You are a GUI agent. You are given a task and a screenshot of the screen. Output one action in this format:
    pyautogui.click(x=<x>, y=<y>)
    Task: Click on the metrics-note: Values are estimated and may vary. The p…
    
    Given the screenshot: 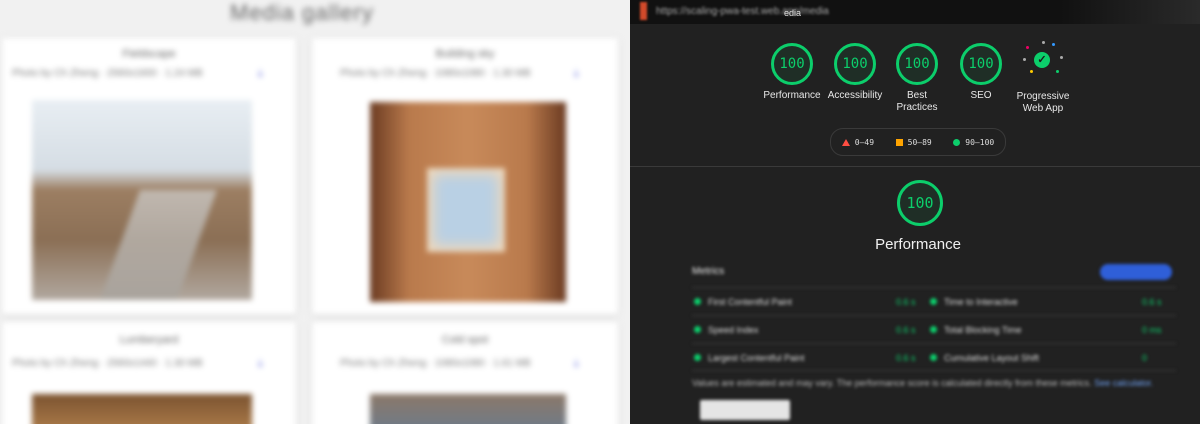 What is the action you would take?
    pyautogui.click(x=923, y=383)
    